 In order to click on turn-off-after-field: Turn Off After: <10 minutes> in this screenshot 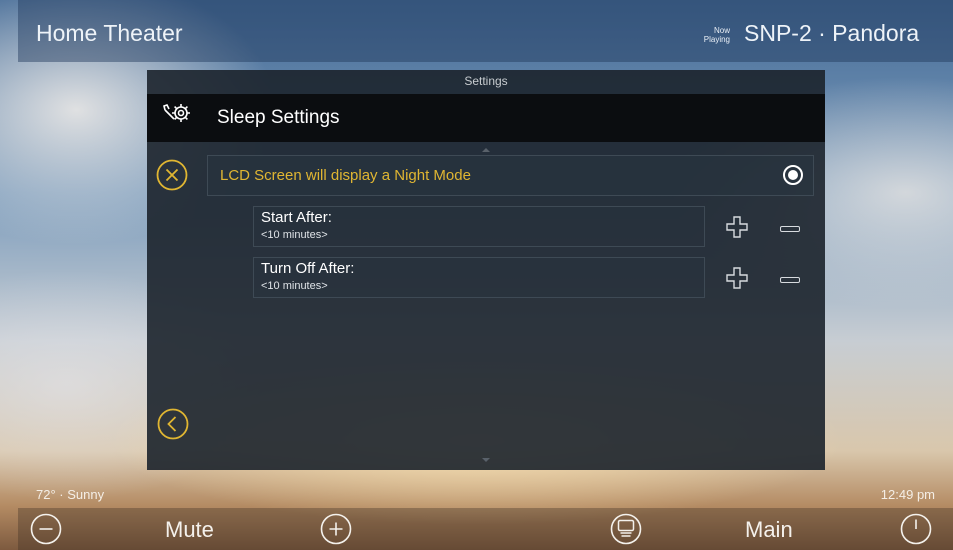, I will do `click(479, 277)`.